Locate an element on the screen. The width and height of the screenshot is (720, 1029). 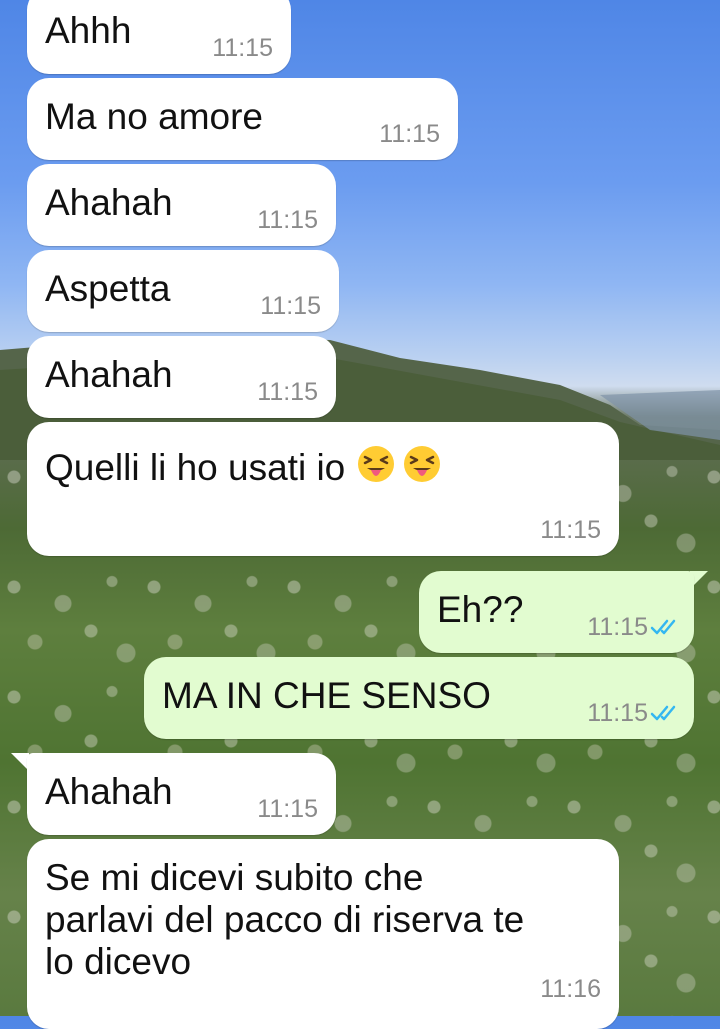
message-text: Ma no amore is located at coordinates (154, 116).